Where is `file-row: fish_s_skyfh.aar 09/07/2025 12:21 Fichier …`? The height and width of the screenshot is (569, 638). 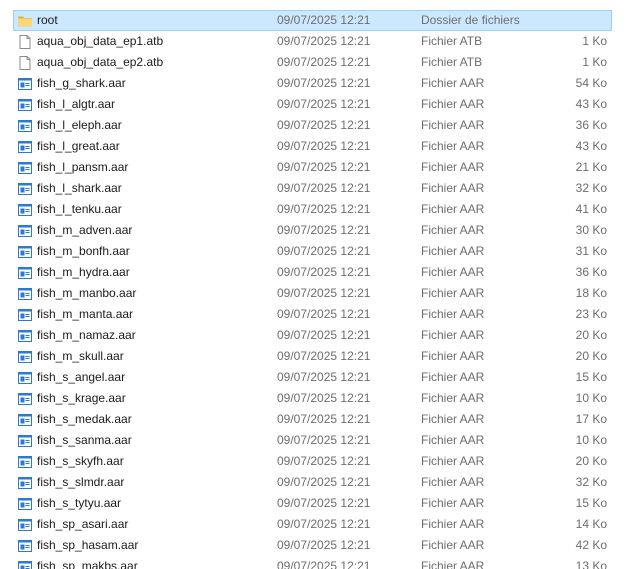 file-row: fish_s_skyfh.aar 09/07/2025 12:21 Fichier … is located at coordinates (312, 461).